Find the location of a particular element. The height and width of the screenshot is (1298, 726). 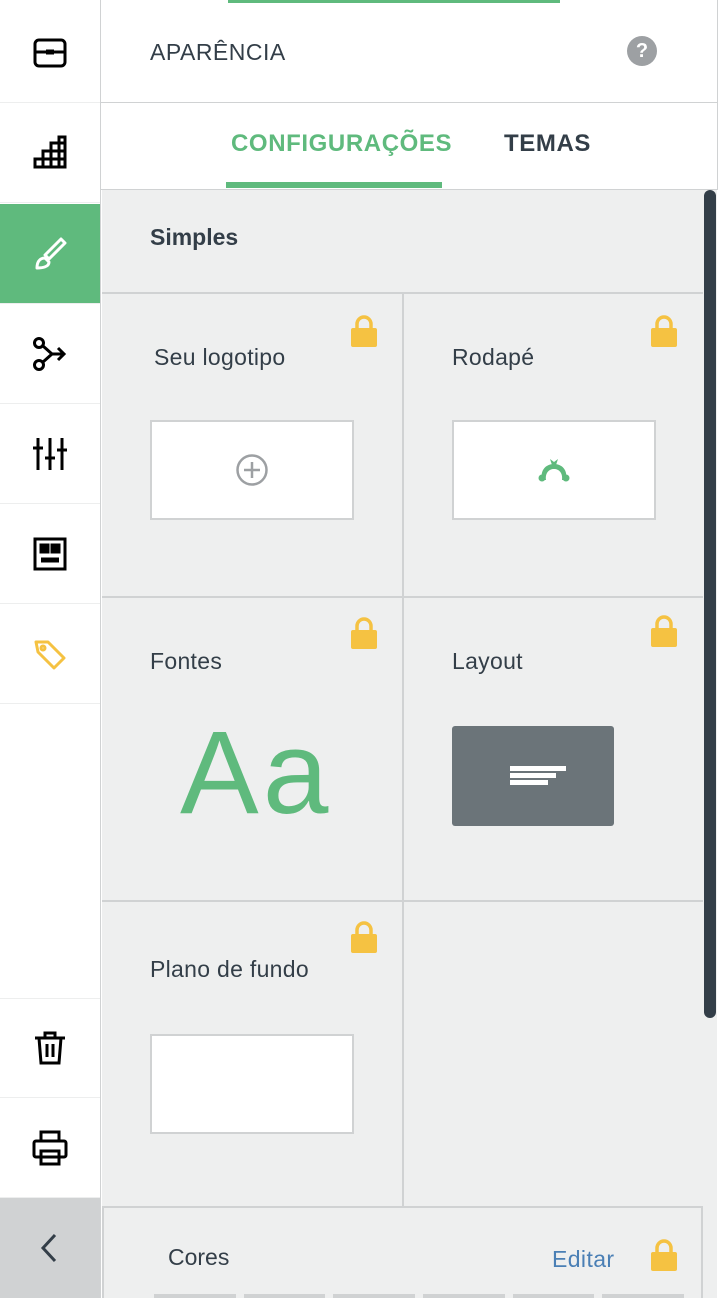

price-tag-icon is located at coordinates (50, 654).